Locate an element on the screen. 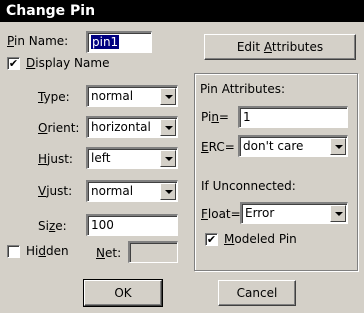 This screenshot has width=364, height=313. modeled-pin-label: Modeled Pin is located at coordinates (260, 239).